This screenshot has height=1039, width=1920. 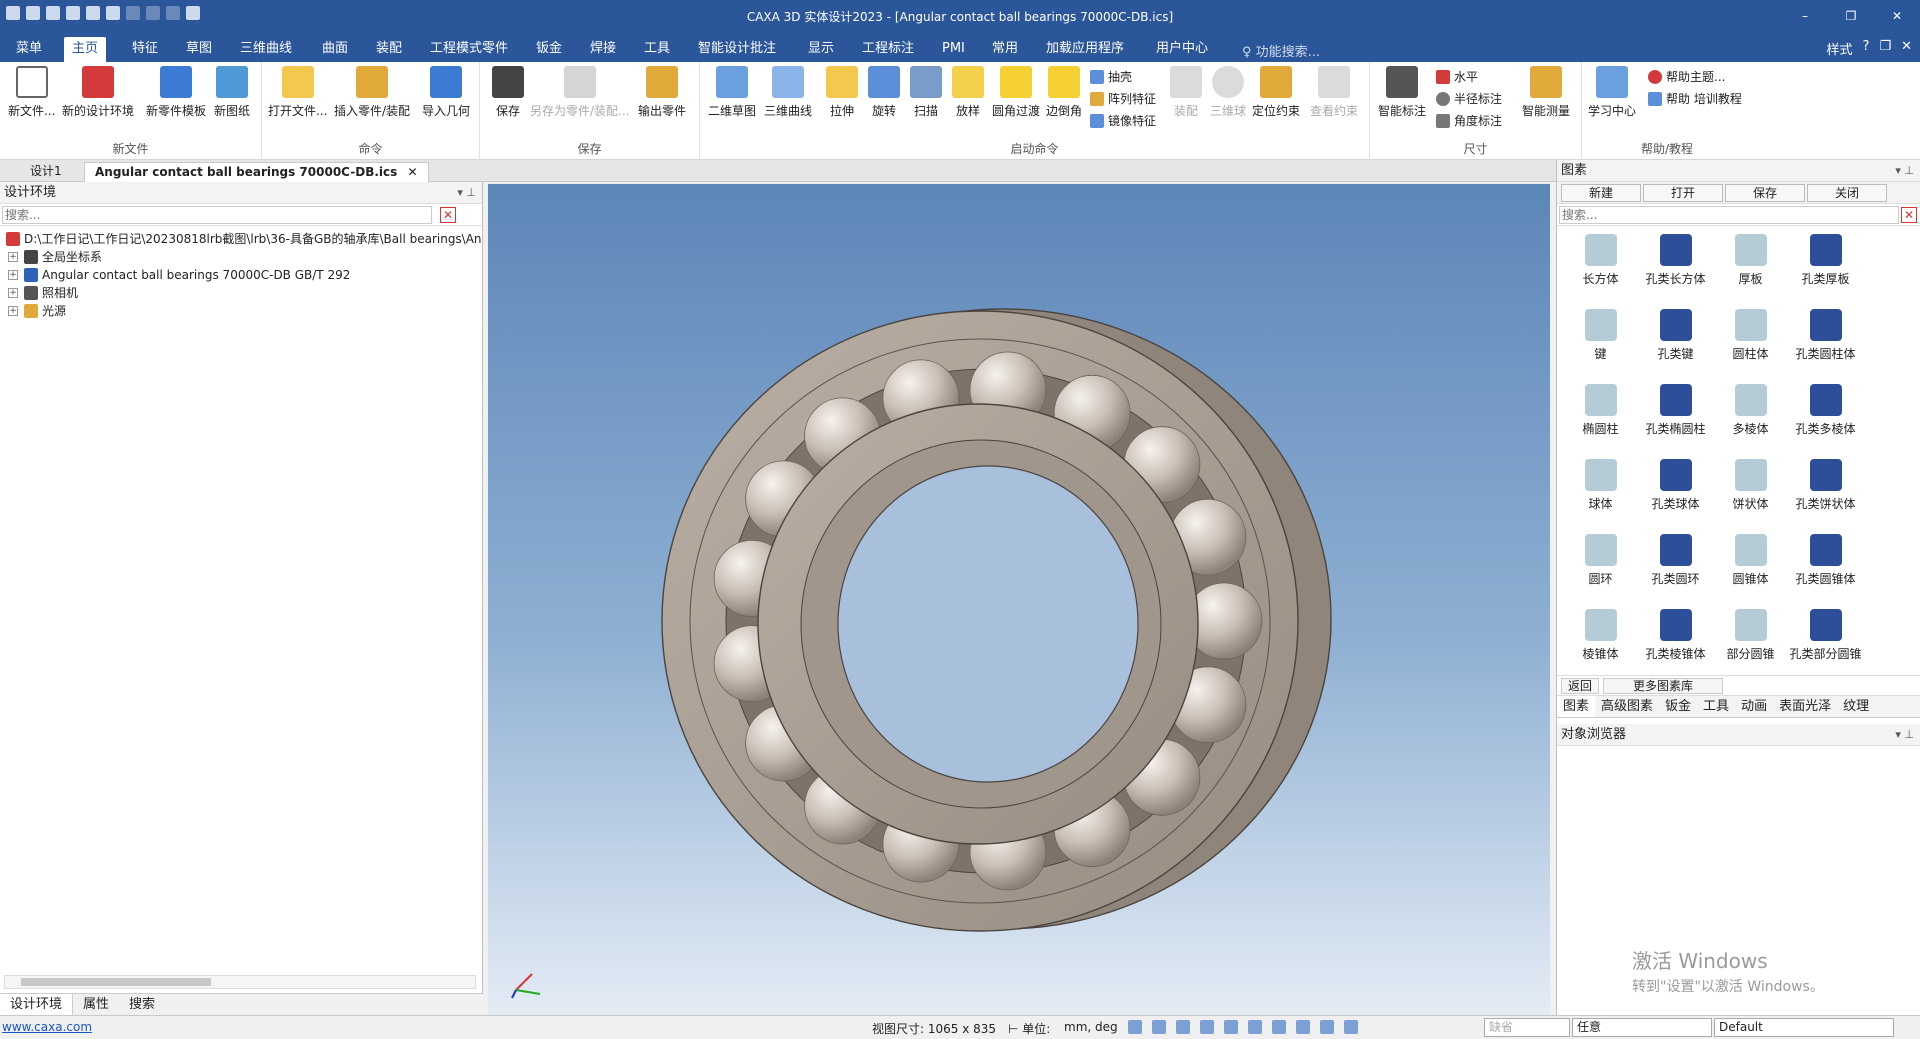 What do you see at coordinates (1847, 193) in the screenshot?
I see `close-catalog-button: 关闭` at bounding box center [1847, 193].